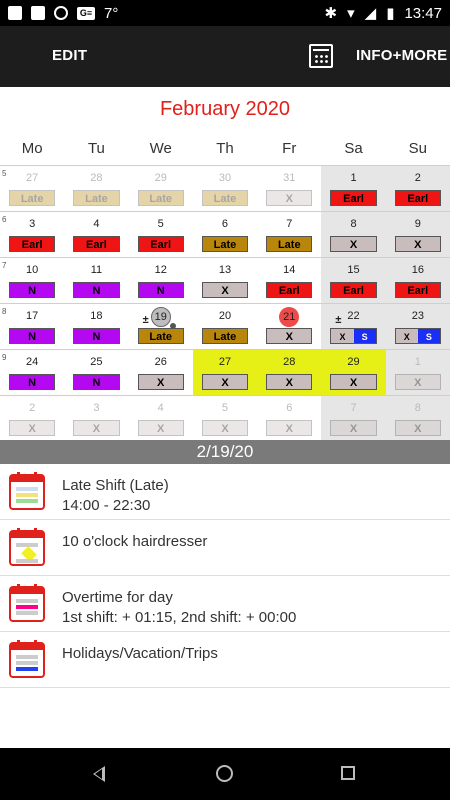 This screenshot has width=450, height=800. I want to click on overtime-calendar-icon, so click(27, 603).